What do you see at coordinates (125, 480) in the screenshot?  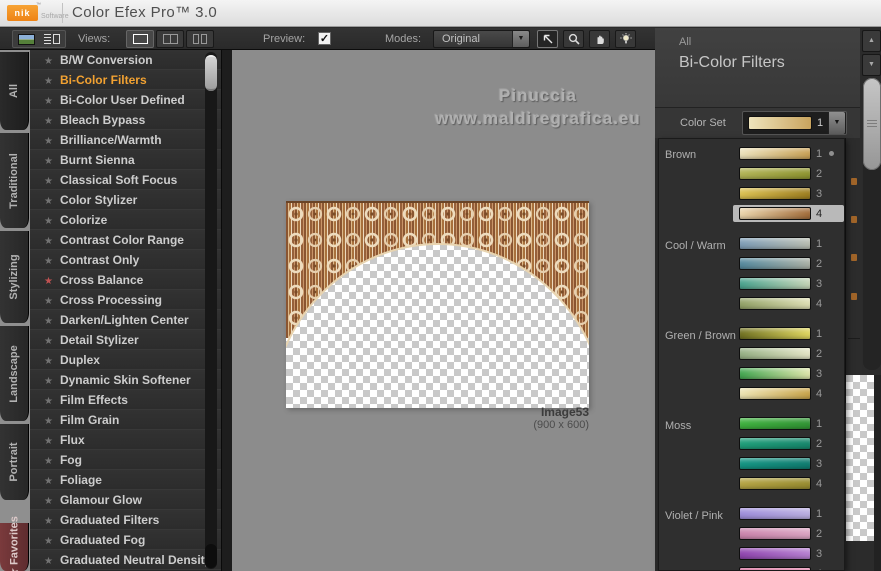 I see `filter-item: ★ Foliage` at bounding box center [125, 480].